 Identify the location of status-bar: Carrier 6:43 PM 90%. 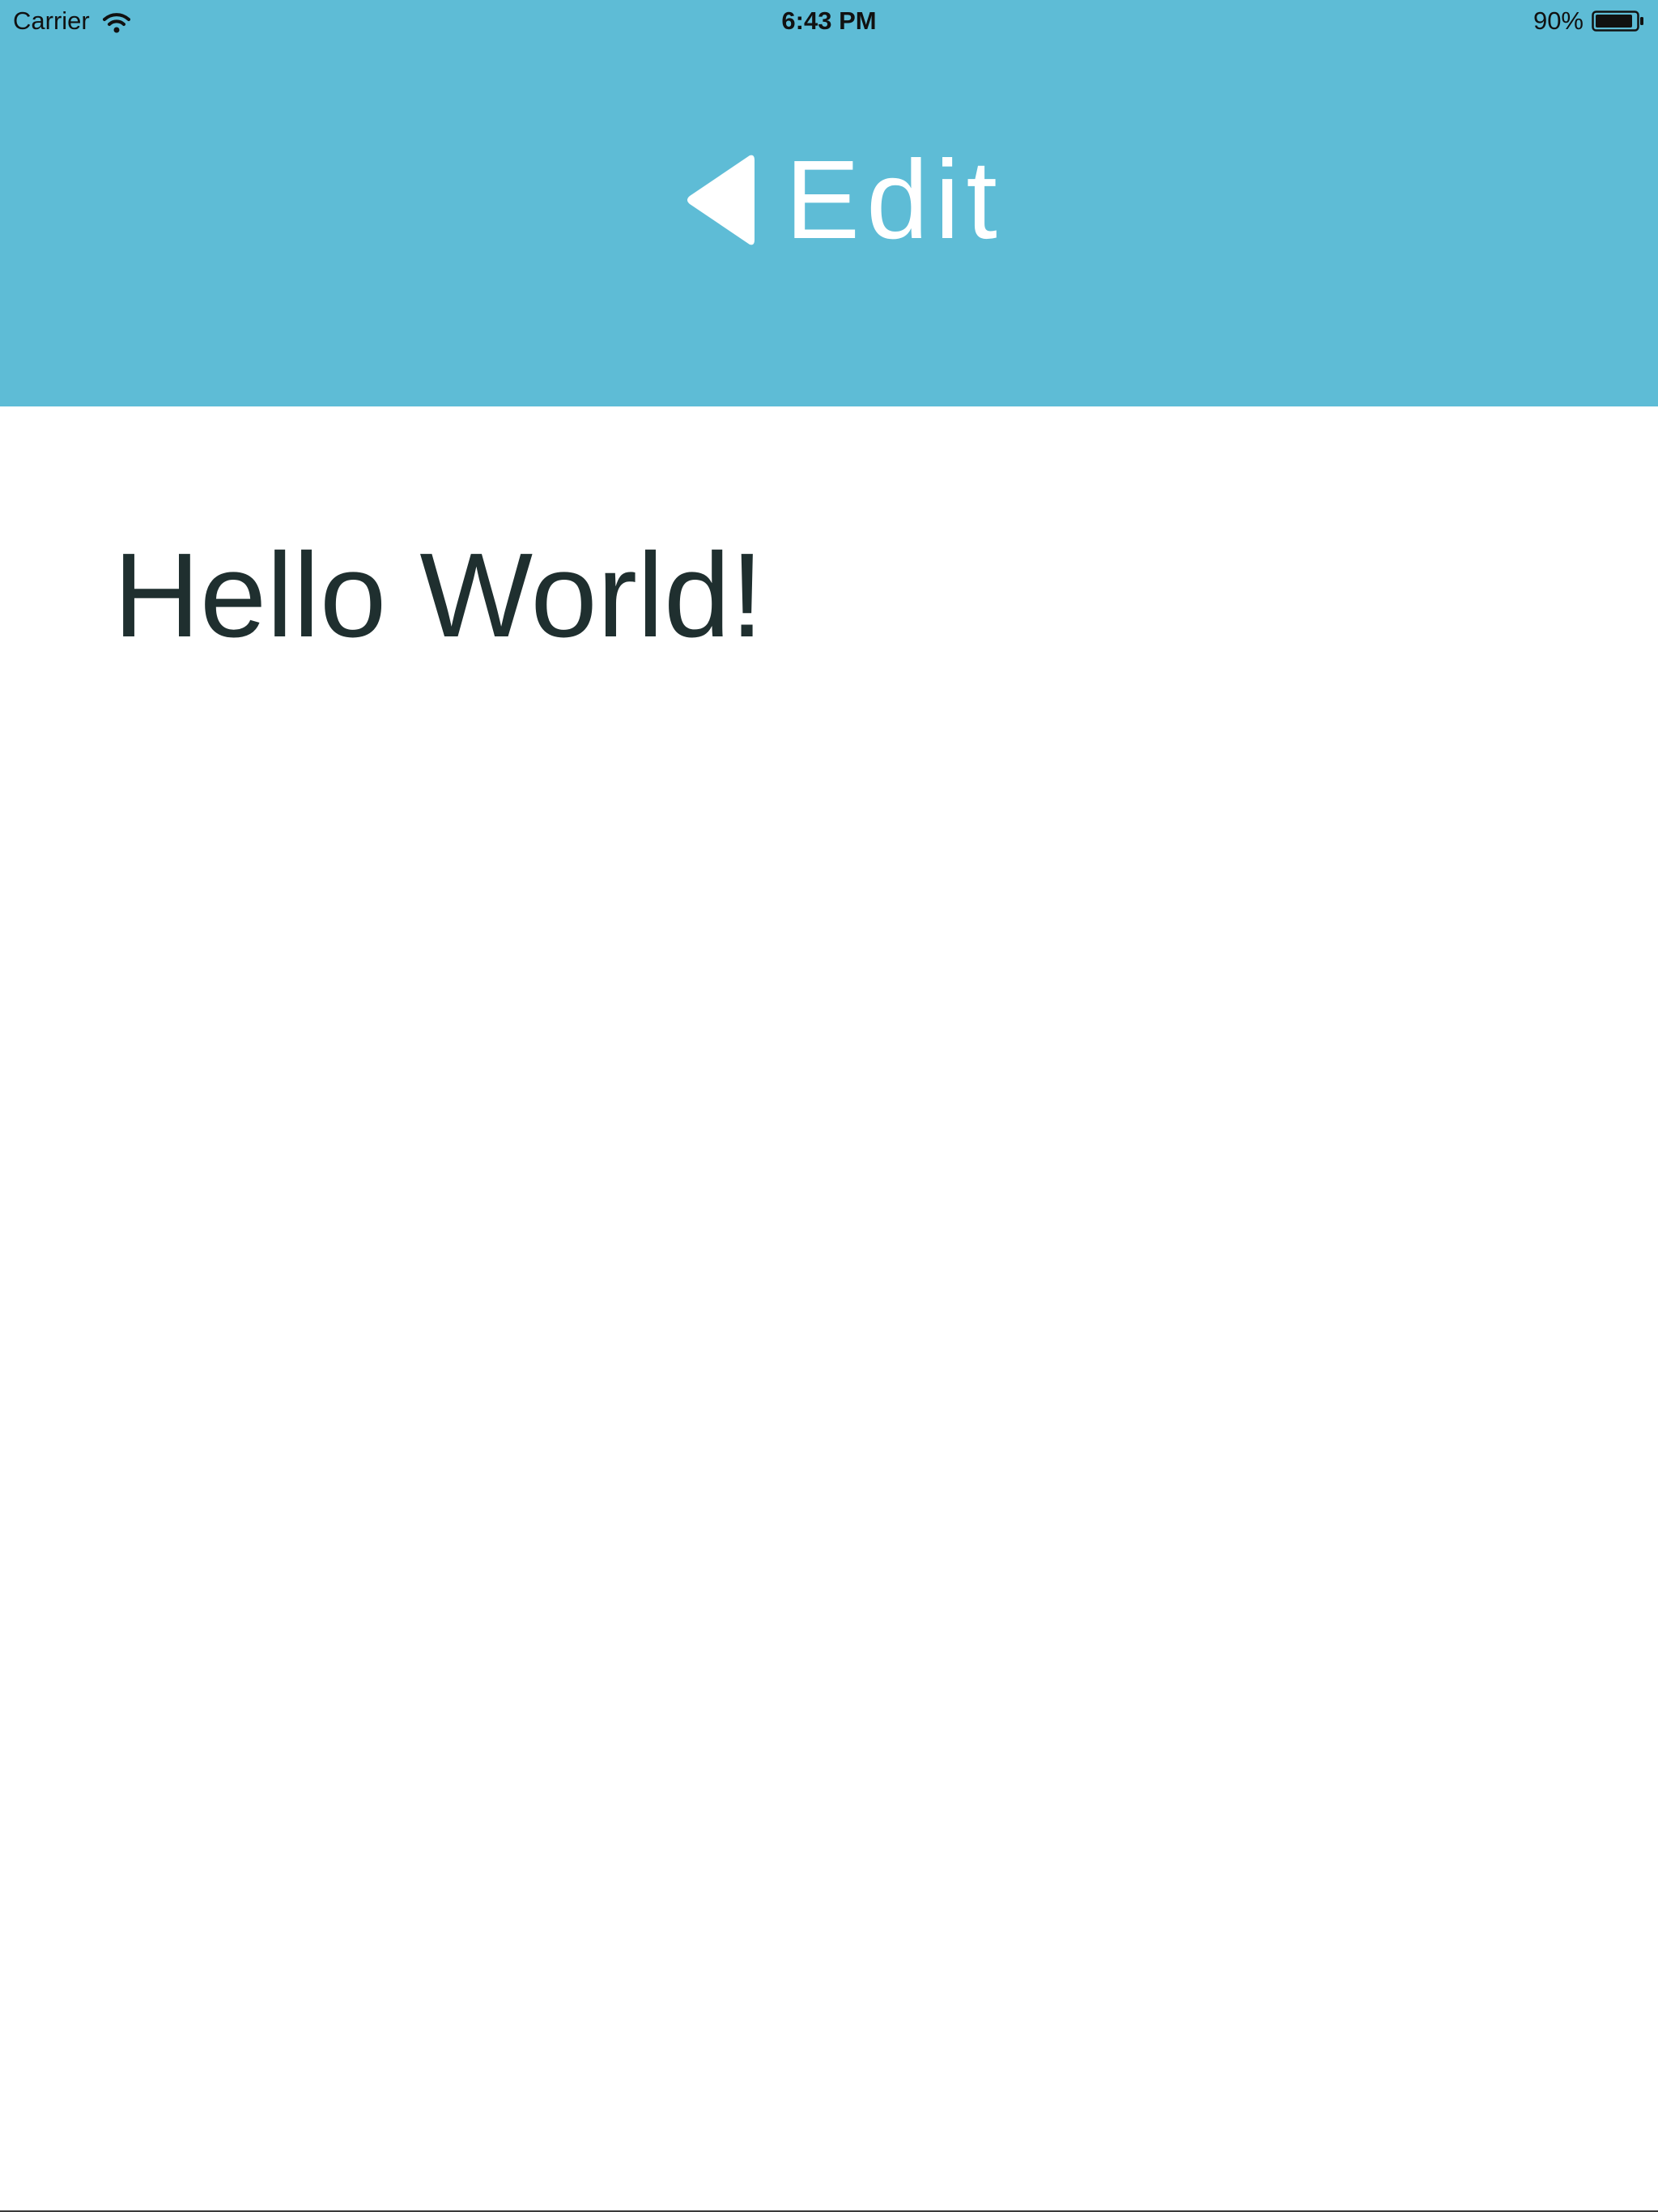
(829, 22).